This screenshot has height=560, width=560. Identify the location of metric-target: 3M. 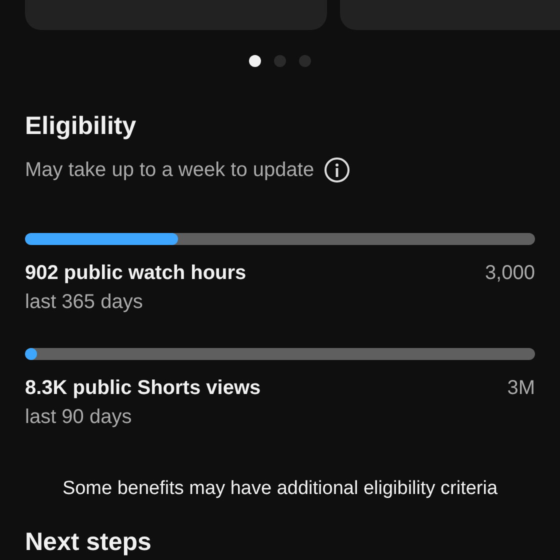
(521, 388).